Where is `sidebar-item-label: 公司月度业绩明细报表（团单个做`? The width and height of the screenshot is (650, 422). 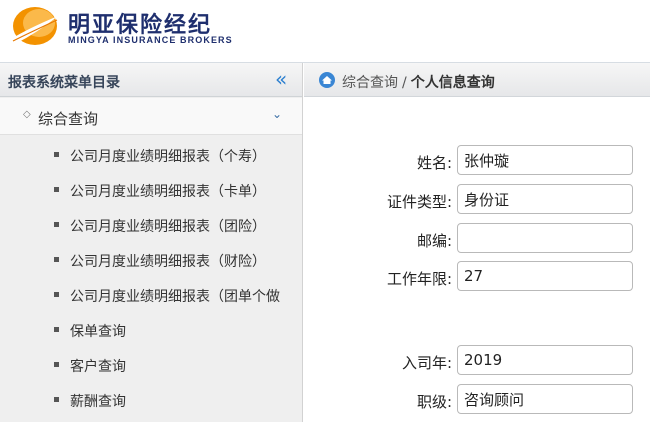
sidebar-item-label: 公司月度业绩明细报表（团单个做 is located at coordinates (175, 297).